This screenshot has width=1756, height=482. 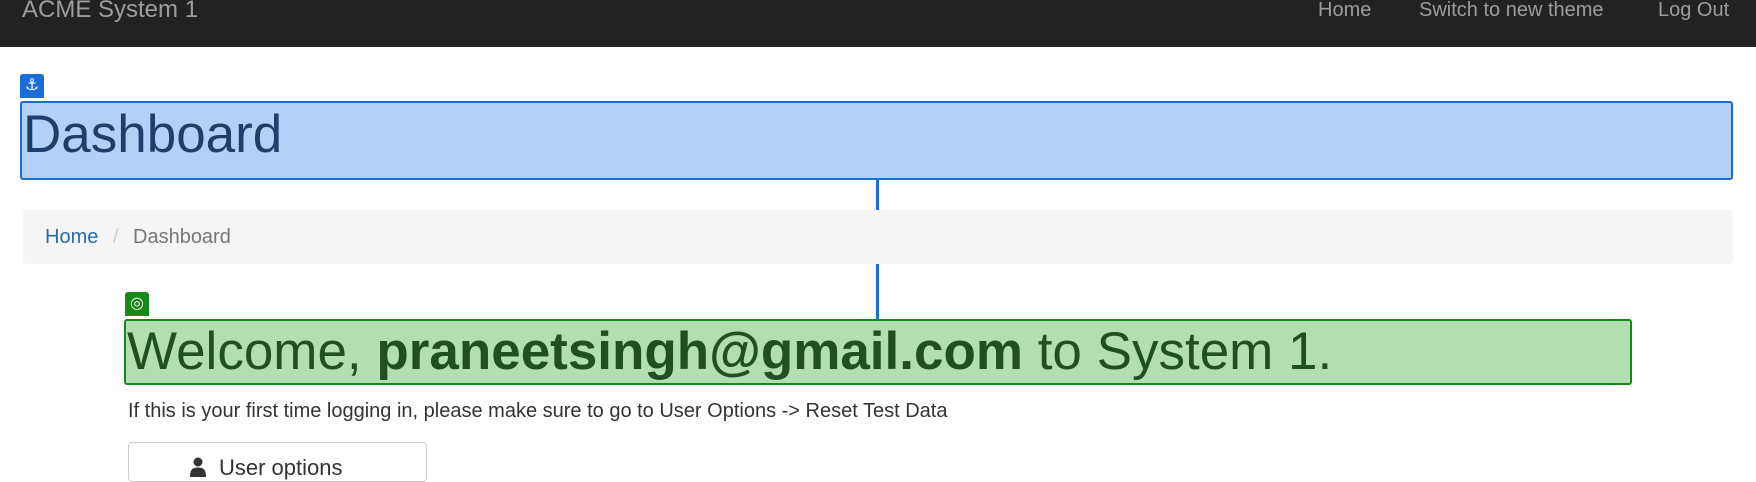 I want to click on navbar-brand: ACME System 1, so click(x=110, y=12).